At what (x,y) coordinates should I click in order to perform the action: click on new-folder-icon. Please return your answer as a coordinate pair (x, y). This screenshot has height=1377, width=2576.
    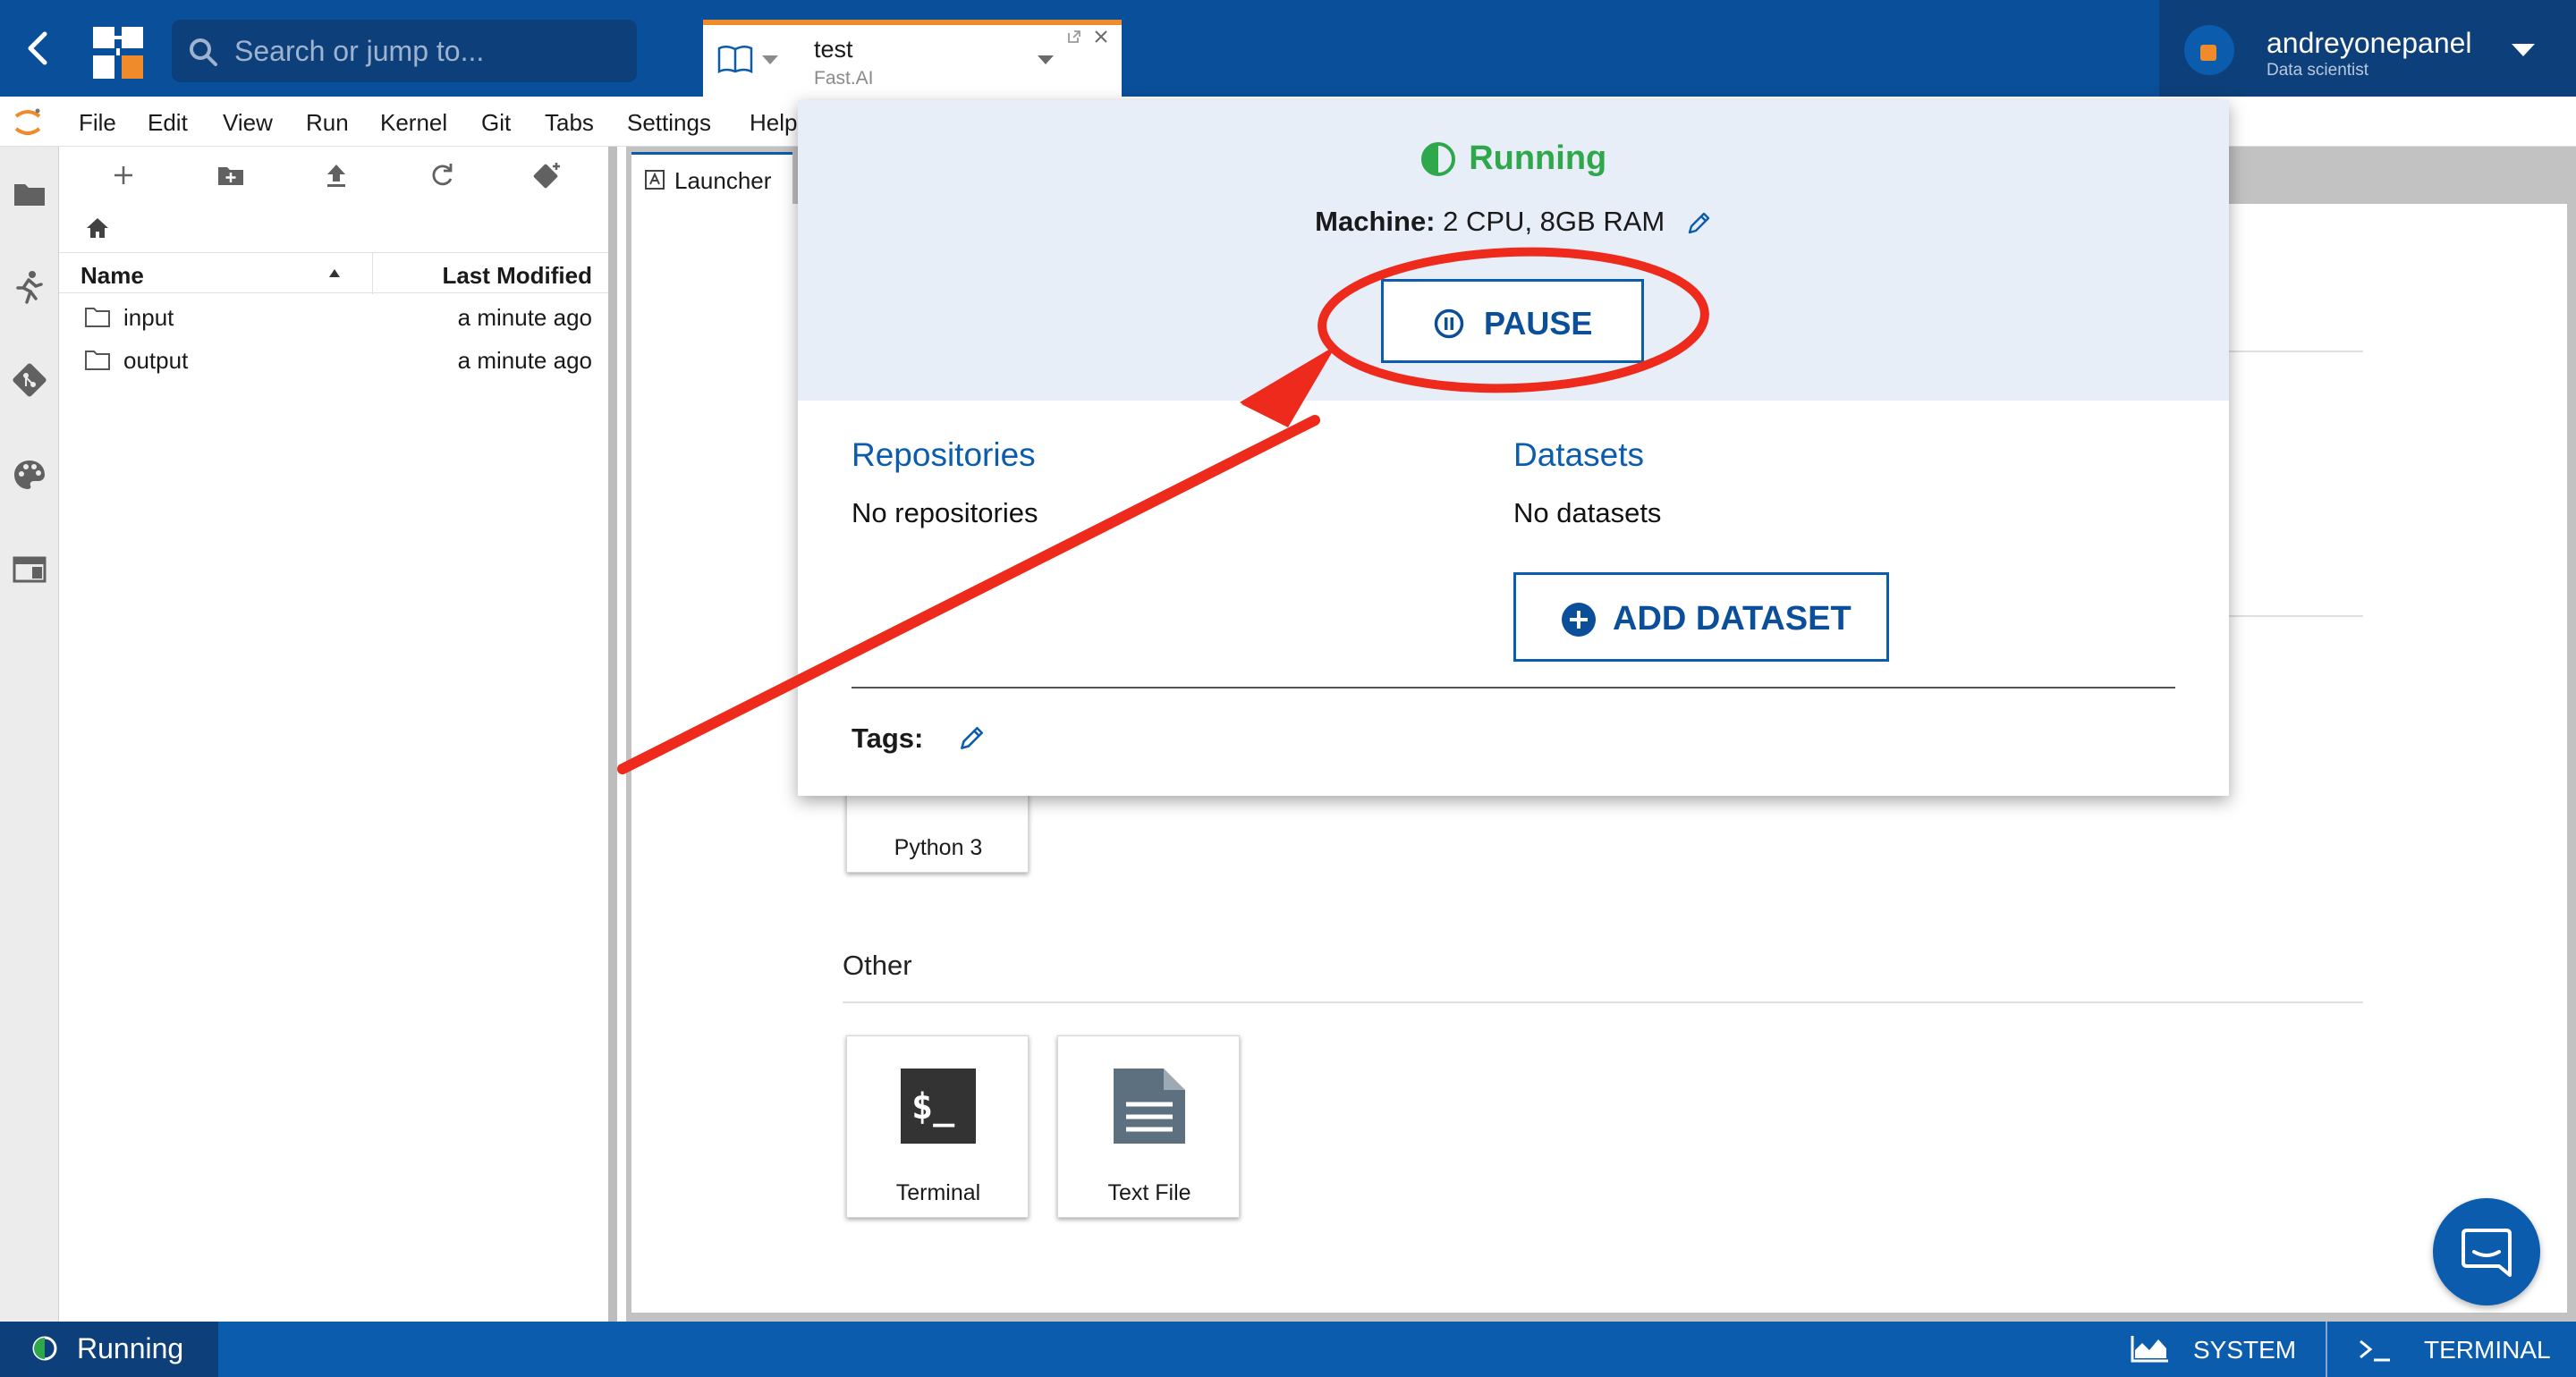
    Looking at the image, I should click on (231, 175).